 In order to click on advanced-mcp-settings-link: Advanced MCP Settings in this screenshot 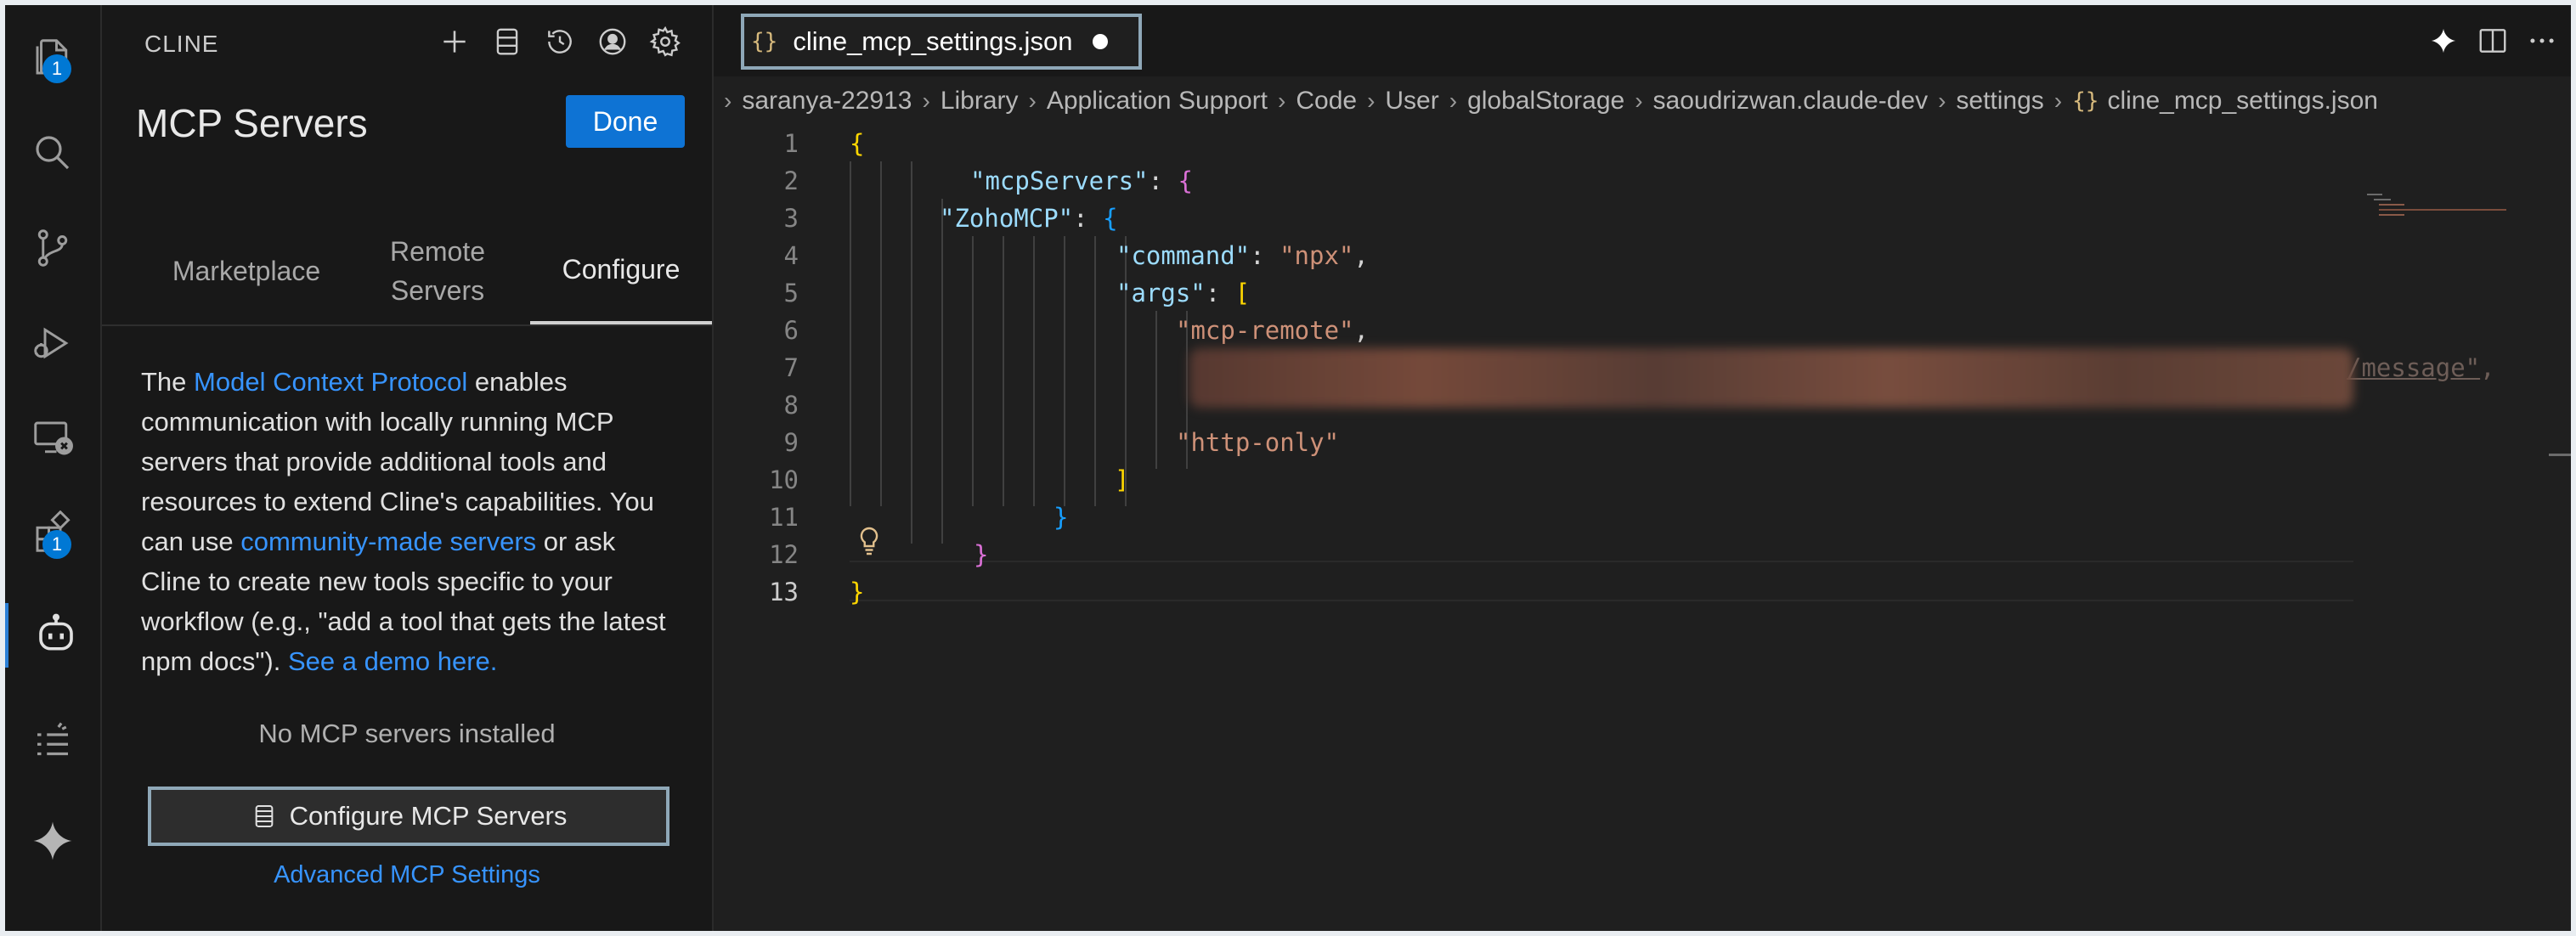, I will do `click(407, 875)`.